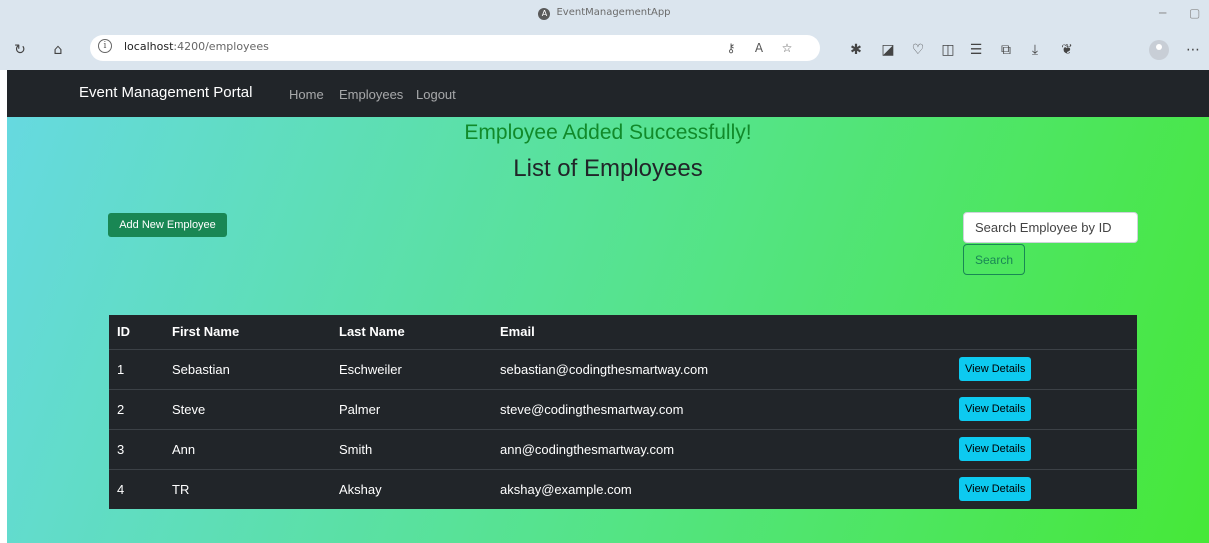 The width and height of the screenshot is (1209, 543). What do you see at coordinates (136, 332) in the screenshot?
I see `column-header-id: ID` at bounding box center [136, 332].